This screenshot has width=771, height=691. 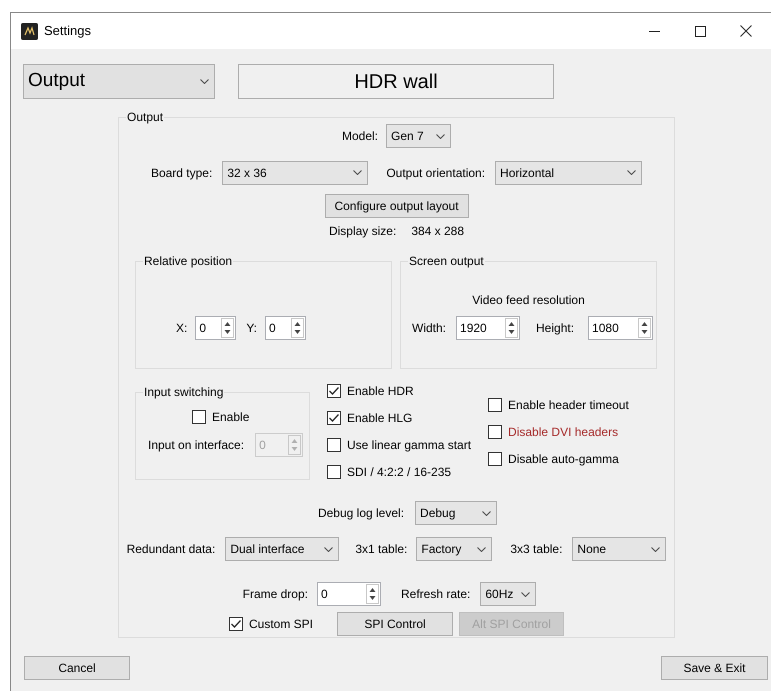 I want to click on field-label: X:, so click(x=182, y=328).